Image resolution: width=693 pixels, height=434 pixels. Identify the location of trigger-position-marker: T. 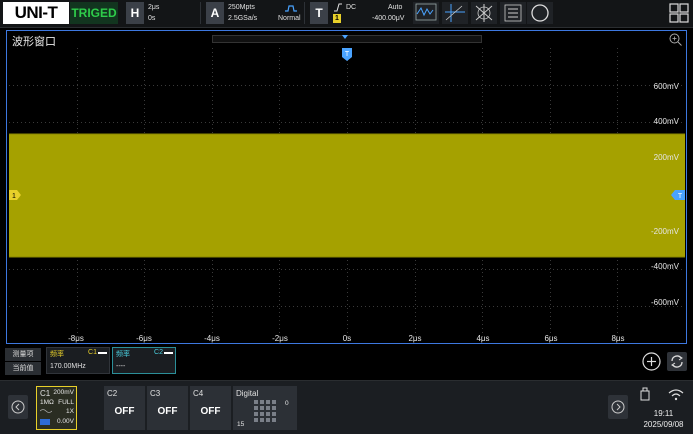
(347, 54).